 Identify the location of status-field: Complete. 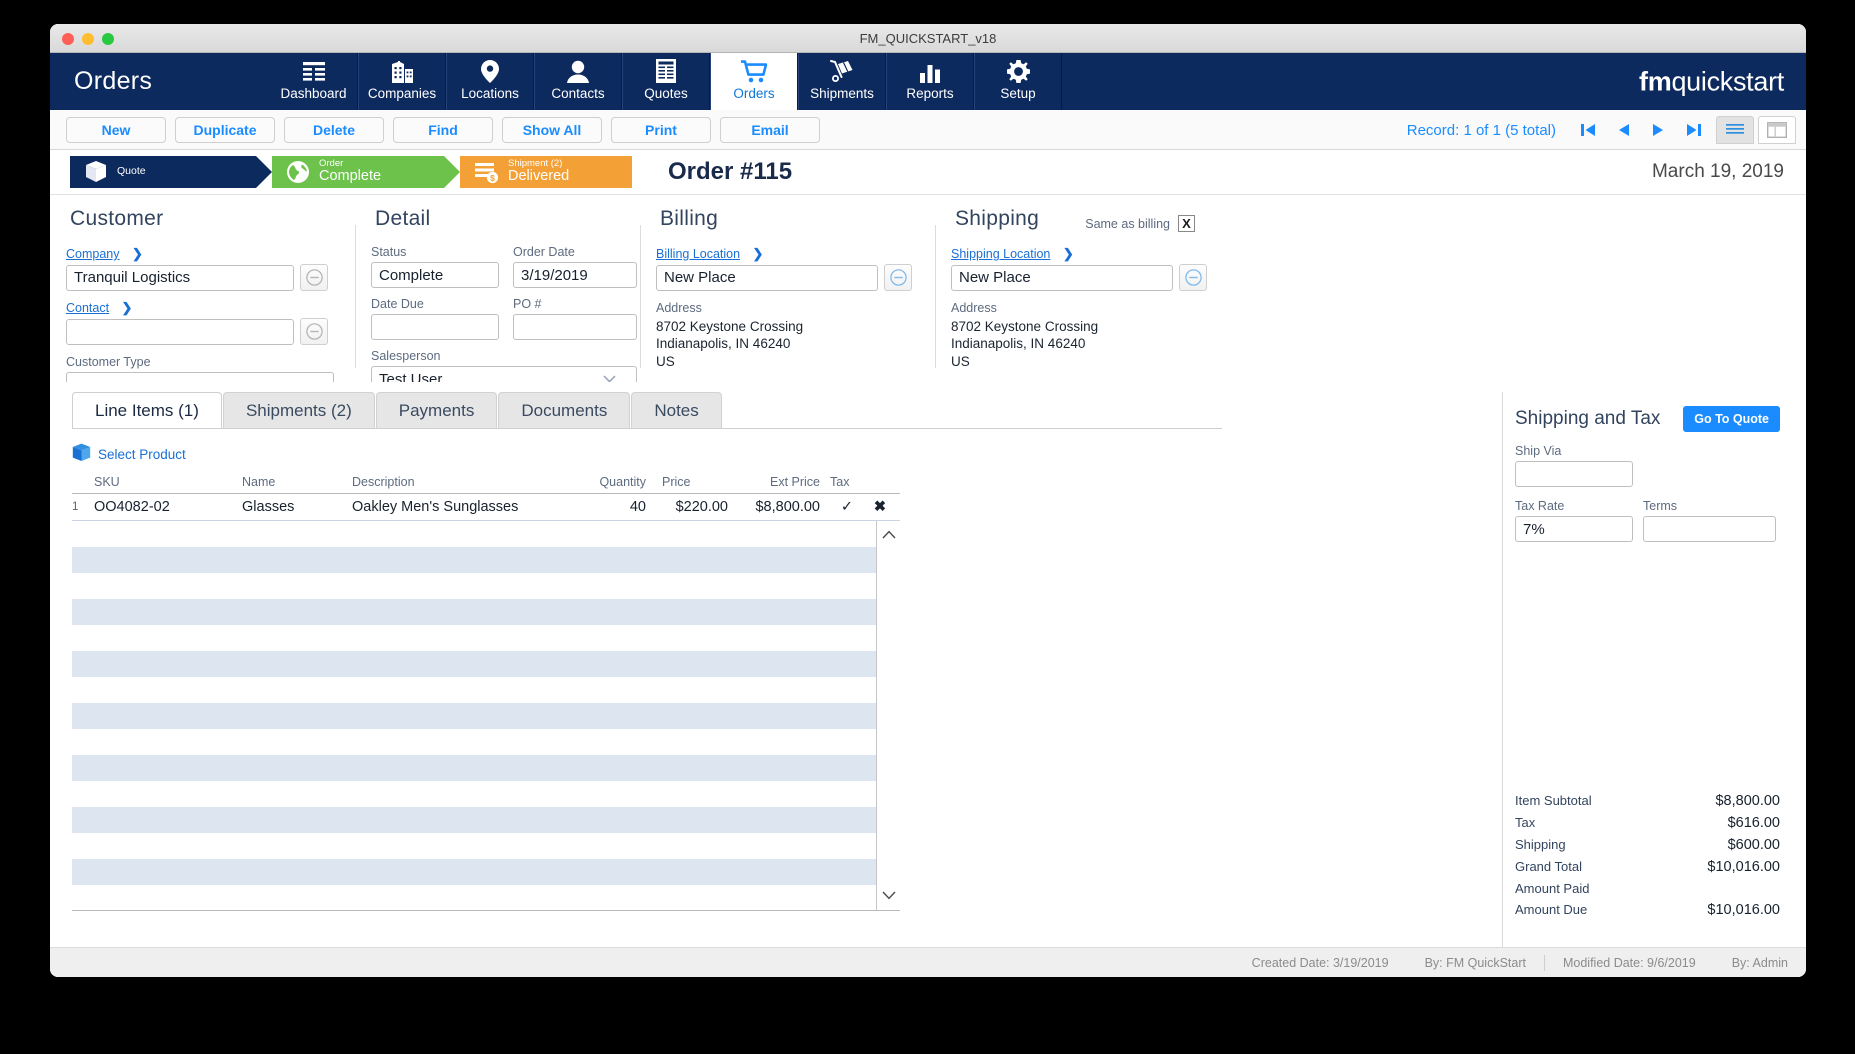
(435, 275).